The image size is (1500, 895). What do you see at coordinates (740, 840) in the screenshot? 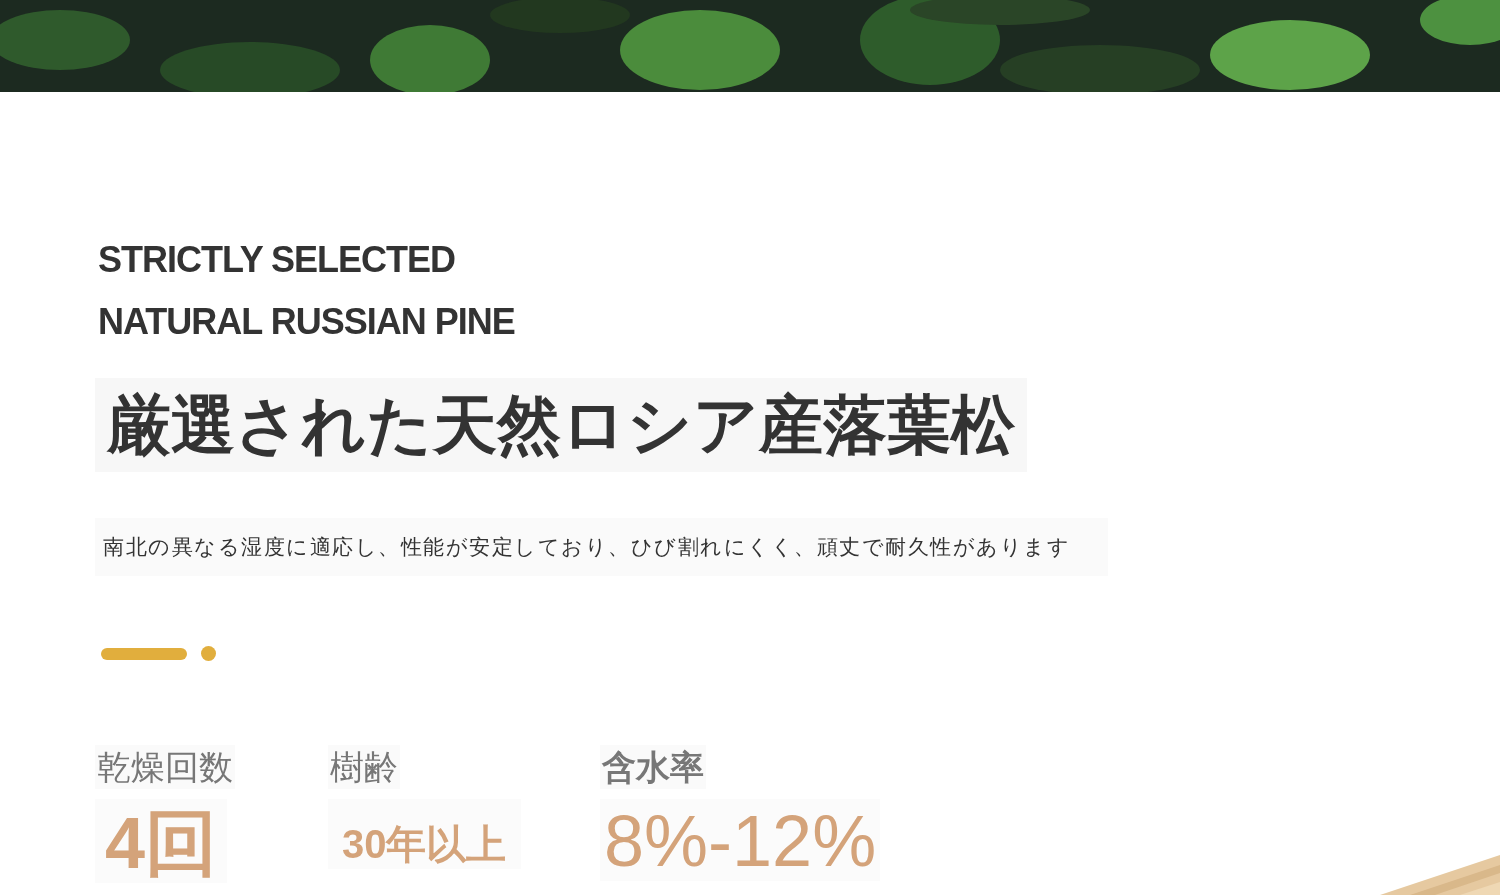
I see `stat-value: 8%-12%` at bounding box center [740, 840].